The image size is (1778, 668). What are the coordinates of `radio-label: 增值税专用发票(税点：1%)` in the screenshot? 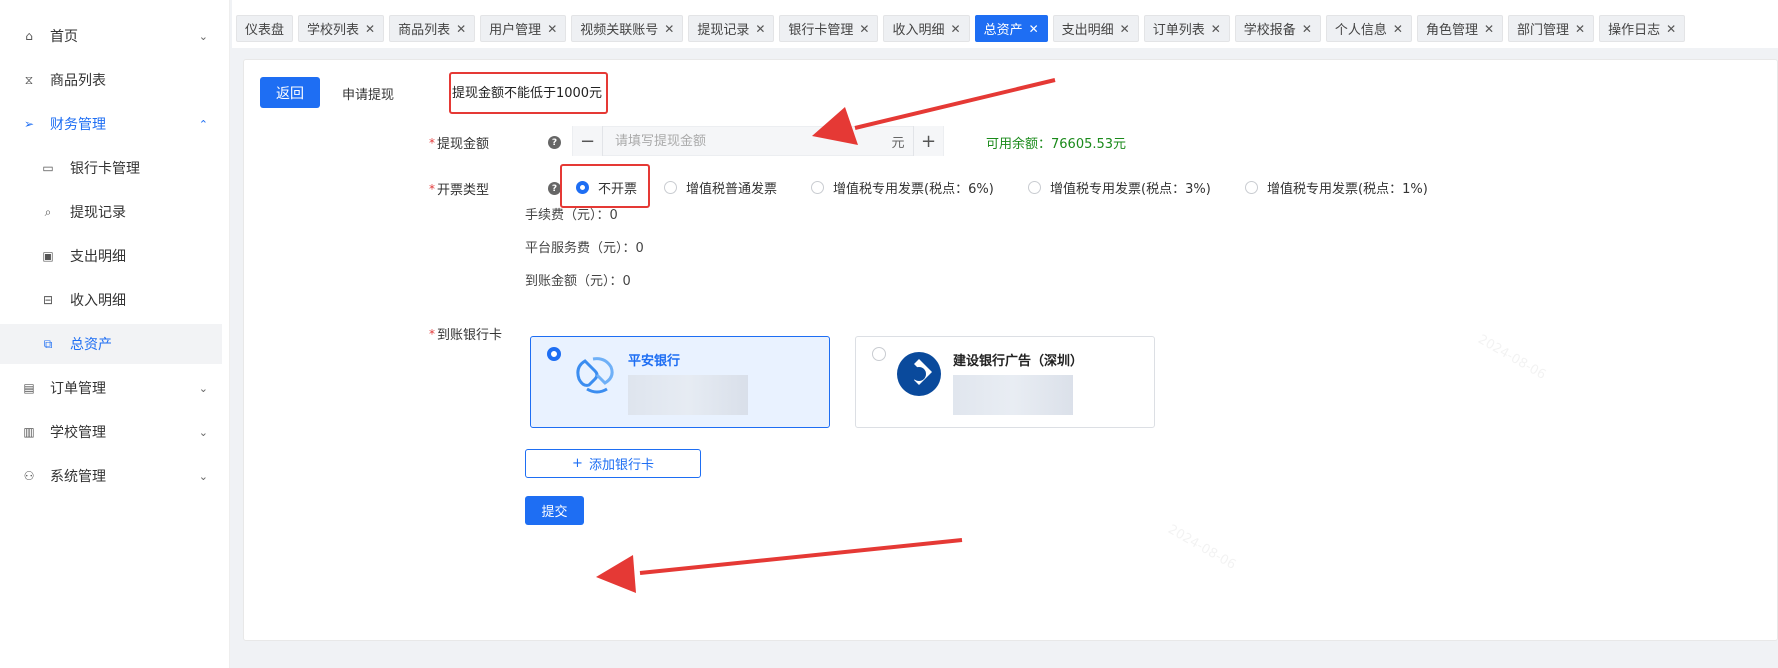 It's located at (1347, 189).